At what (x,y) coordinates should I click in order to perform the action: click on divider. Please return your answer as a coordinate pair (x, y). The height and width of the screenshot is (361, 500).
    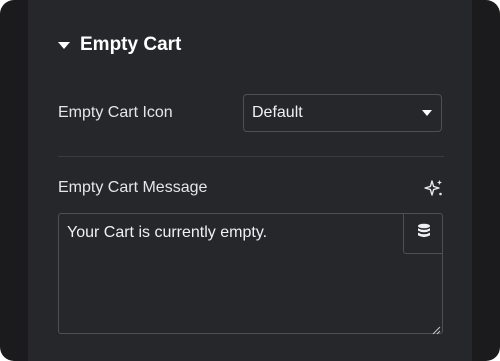
    Looking at the image, I should click on (251, 156).